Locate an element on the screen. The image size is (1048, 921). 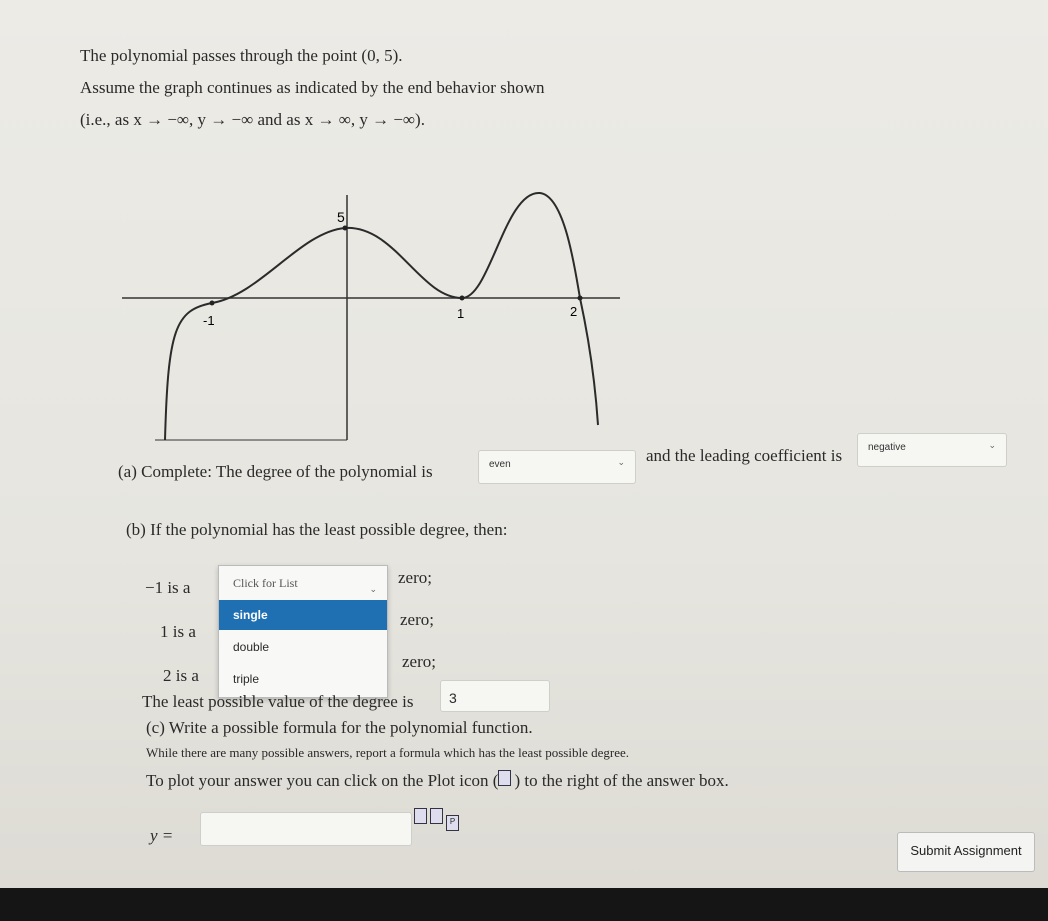
formula-input is located at coordinates (306, 829).